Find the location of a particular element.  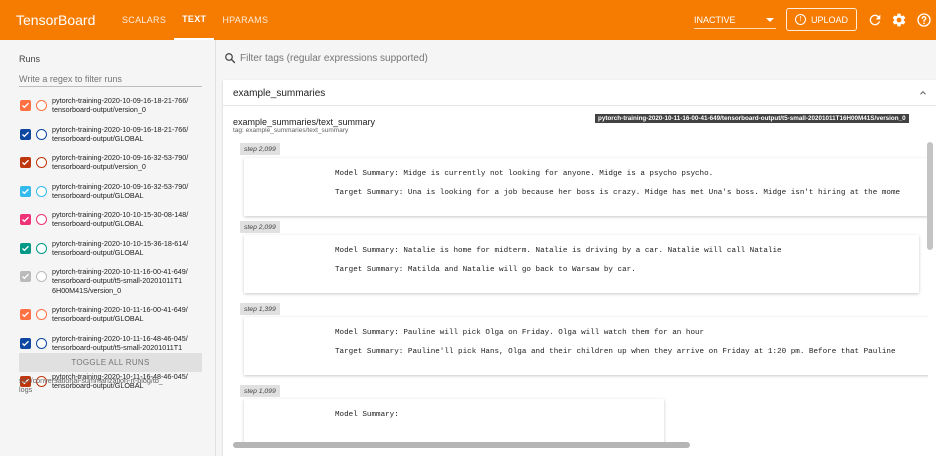

reload-status-select: INACTIVE is located at coordinates (735, 20).